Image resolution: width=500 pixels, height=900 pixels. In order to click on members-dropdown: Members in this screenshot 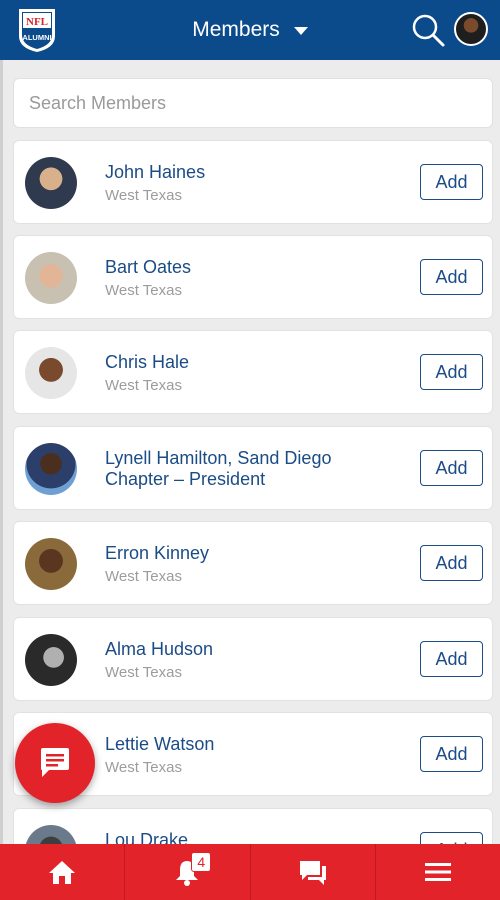, I will do `click(250, 30)`.